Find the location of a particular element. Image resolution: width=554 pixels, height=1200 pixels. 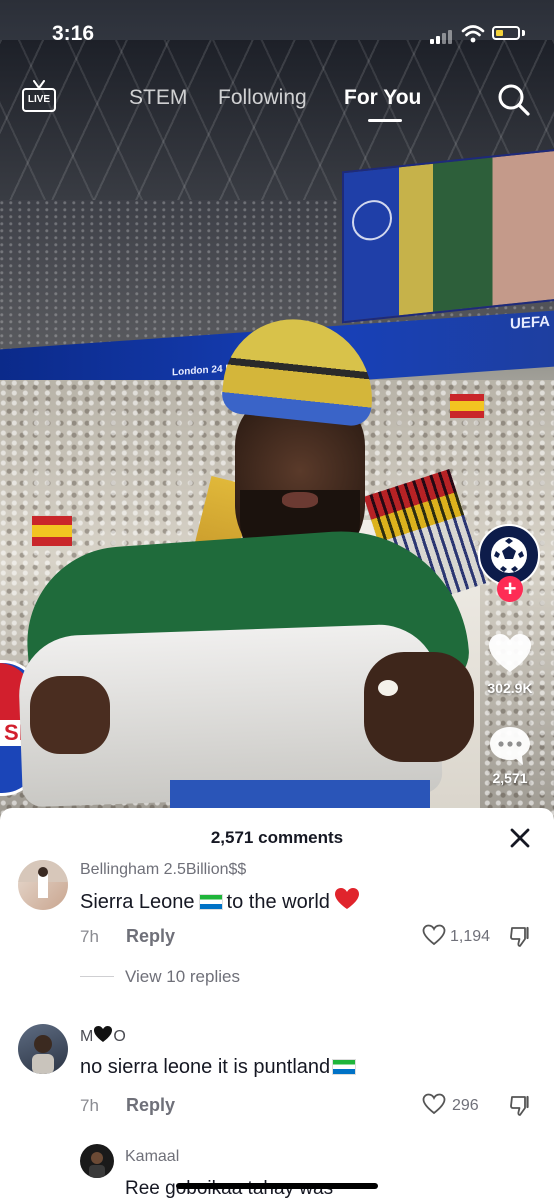

comment-username: Kamaal is located at coordinates (152, 1157).